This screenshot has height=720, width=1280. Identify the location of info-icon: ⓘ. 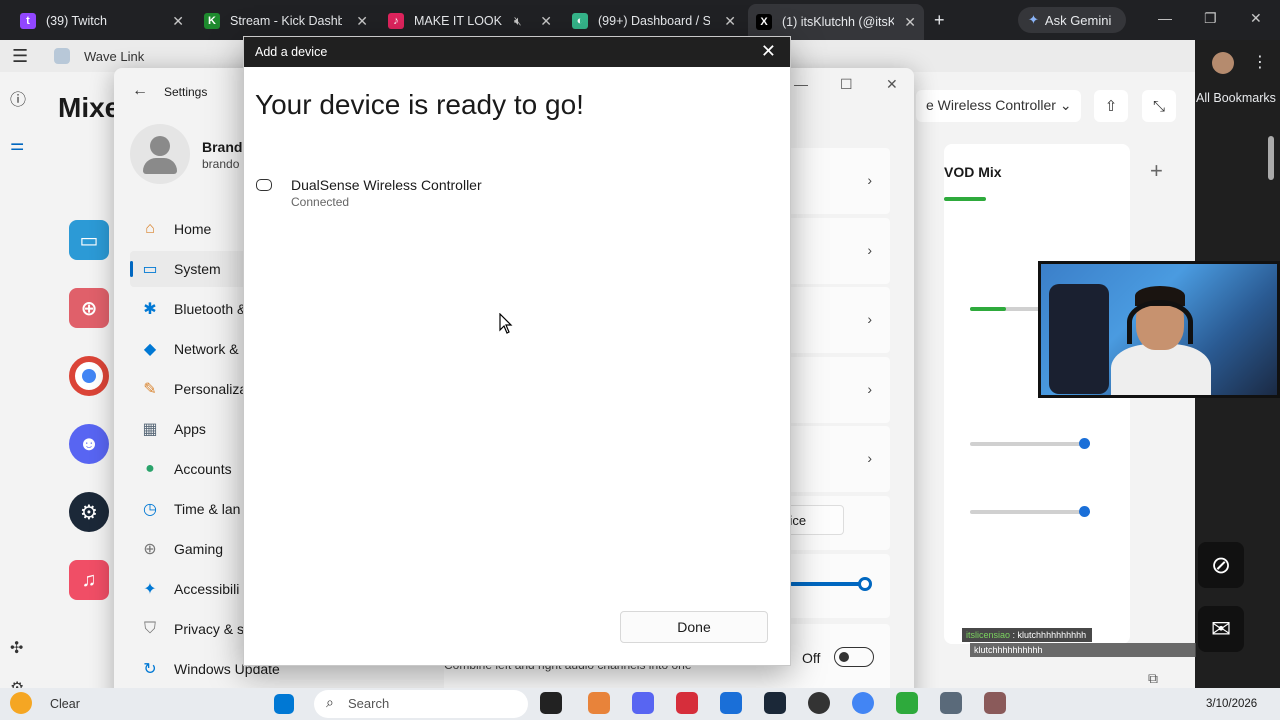
(18, 98).